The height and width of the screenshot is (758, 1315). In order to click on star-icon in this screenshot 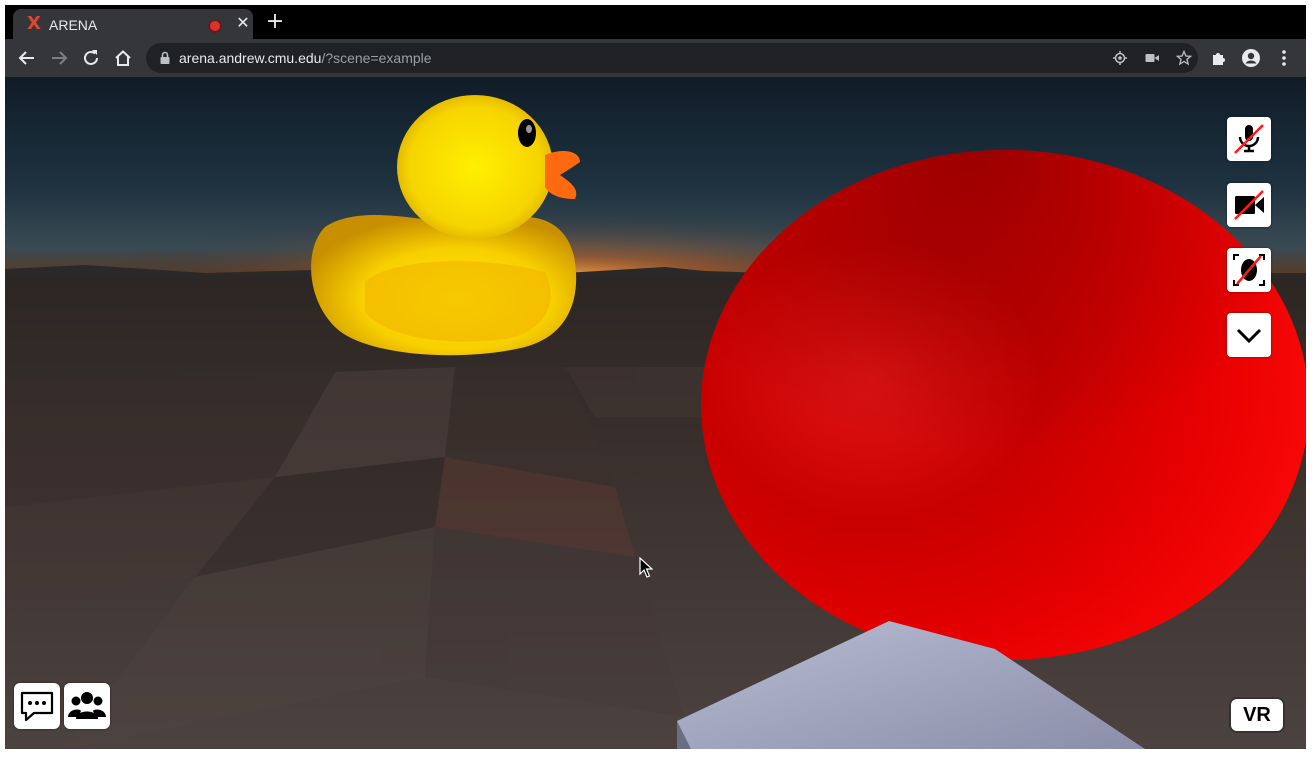, I will do `click(1184, 58)`.